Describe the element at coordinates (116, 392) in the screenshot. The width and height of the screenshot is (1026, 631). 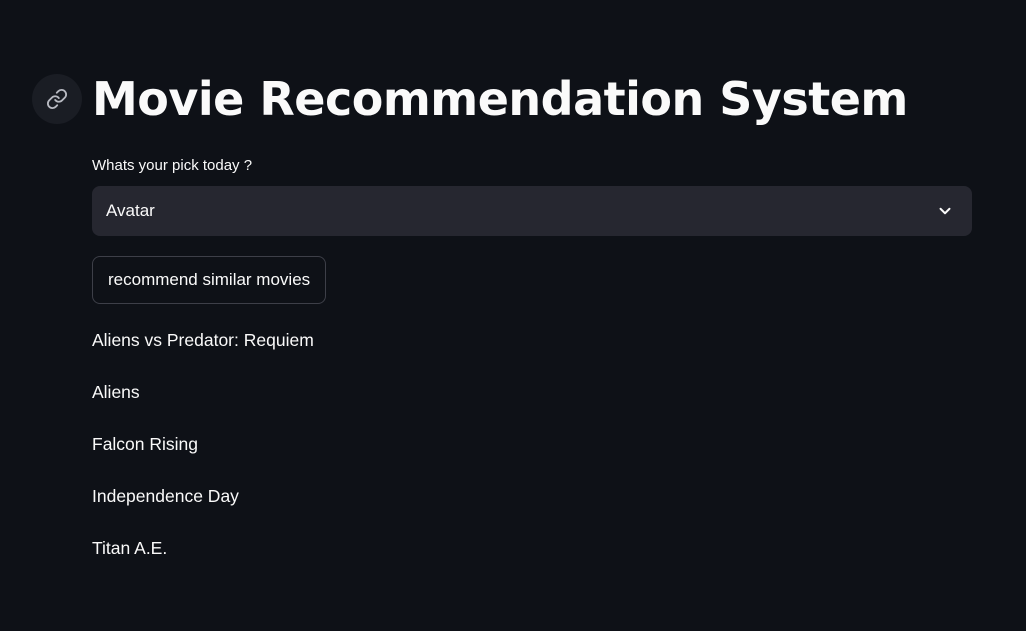
I see `list-item: Aliens` at that location.